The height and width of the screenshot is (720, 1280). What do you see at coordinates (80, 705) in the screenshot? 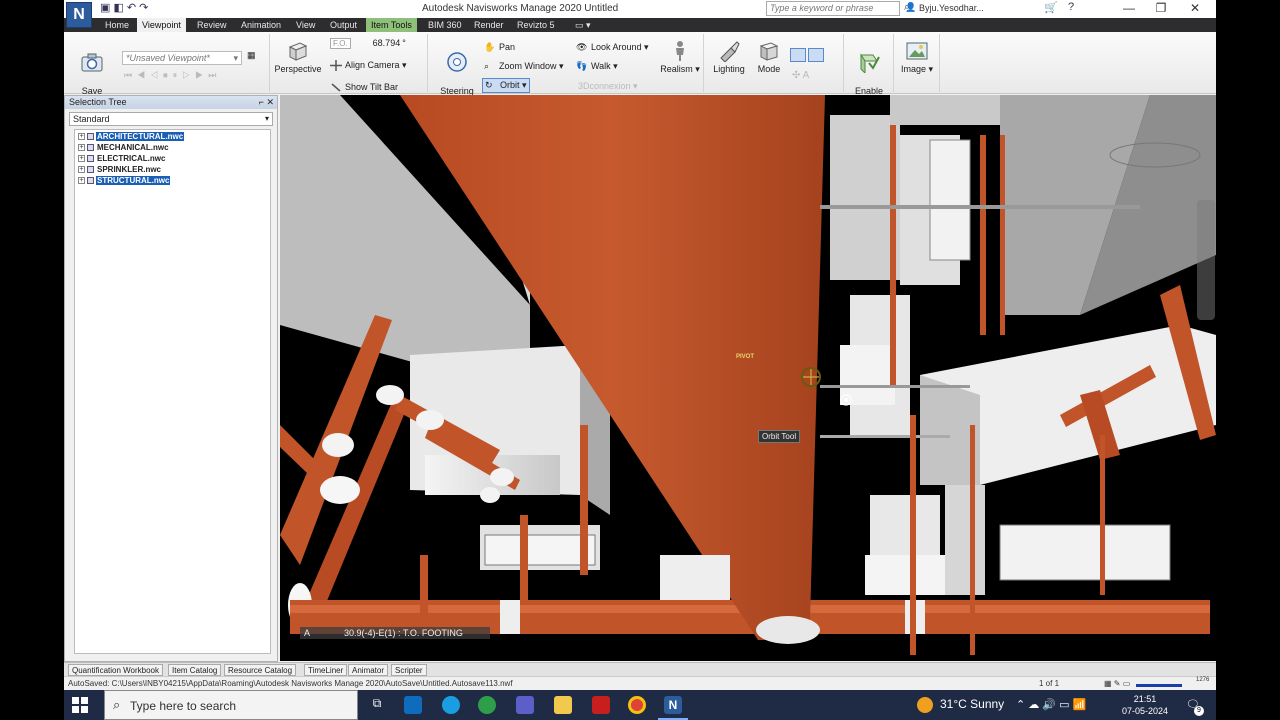
I see `windows-start-icon` at bounding box center [80, 705].